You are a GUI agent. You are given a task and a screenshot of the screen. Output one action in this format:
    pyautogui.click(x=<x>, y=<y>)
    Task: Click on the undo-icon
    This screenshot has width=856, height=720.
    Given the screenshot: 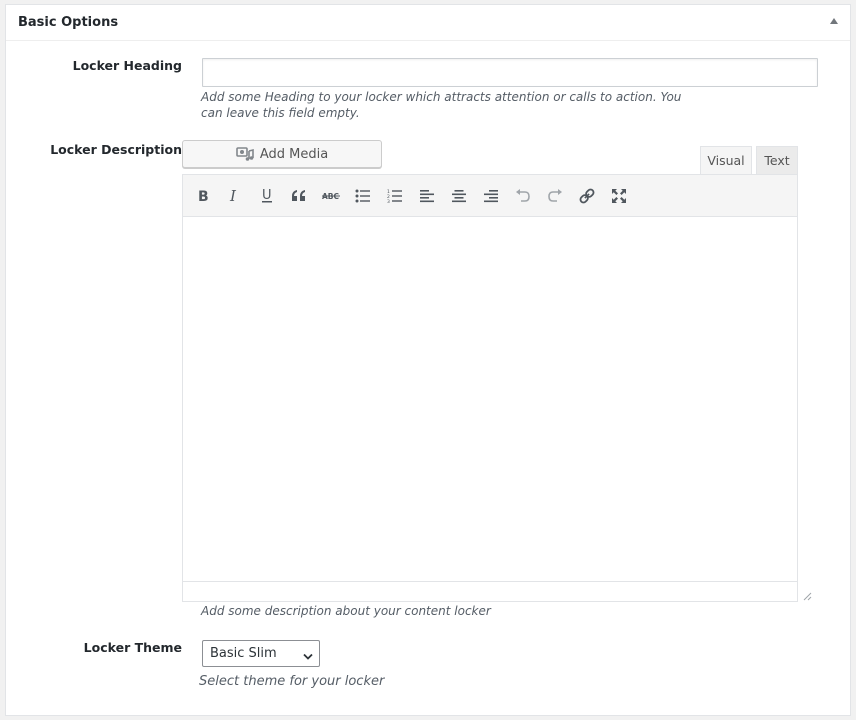 What is the action you would take?
    pyautogui.click(x=523, y=196)
    